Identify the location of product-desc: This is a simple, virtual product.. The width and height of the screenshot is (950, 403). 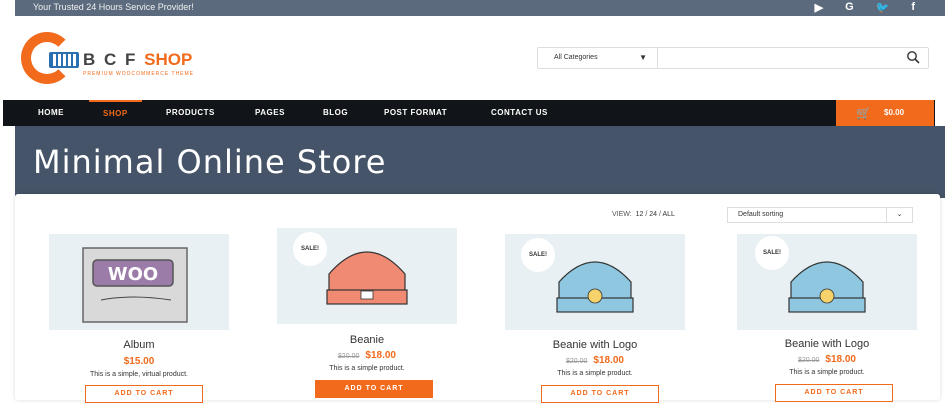
(139, 374).